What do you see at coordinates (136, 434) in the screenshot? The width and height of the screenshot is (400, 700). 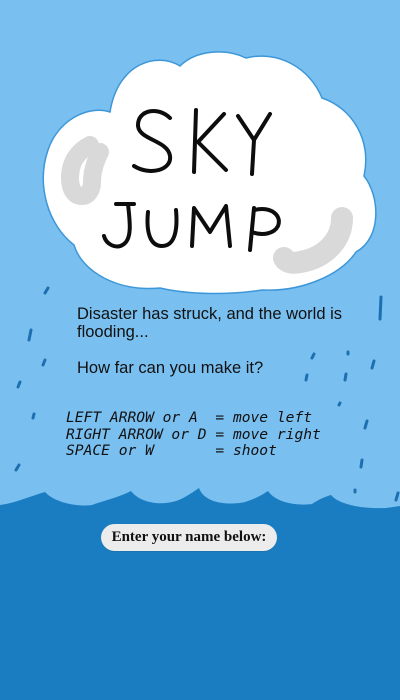 I see `control-keys: RIGHT ARROW or D` at bounding box center [136, 434].